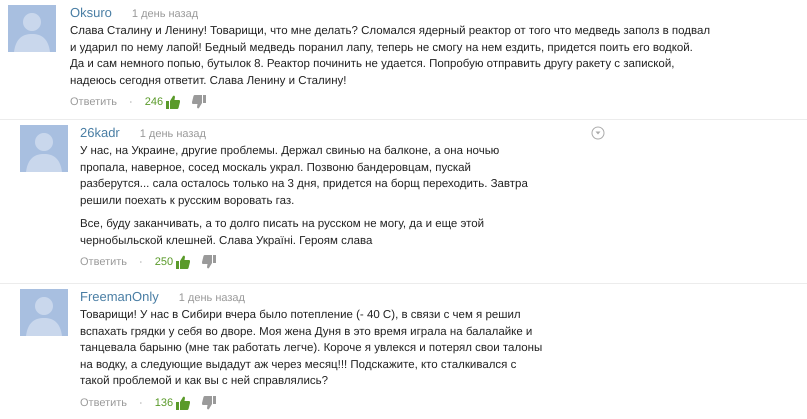 The height and width of the screenshot is (419, 807). What do you see at coordinates (154, 102) in the screenshot?
I see `like-count: 246` at bounding box center [154, 102].